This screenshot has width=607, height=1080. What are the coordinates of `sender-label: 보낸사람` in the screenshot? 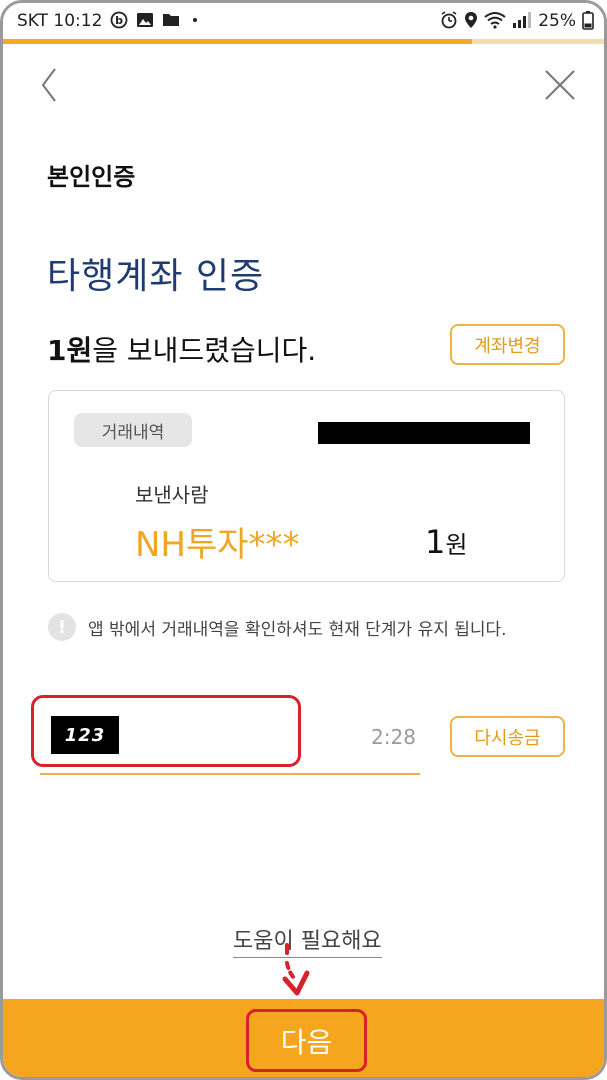 It's located at (172, 495).